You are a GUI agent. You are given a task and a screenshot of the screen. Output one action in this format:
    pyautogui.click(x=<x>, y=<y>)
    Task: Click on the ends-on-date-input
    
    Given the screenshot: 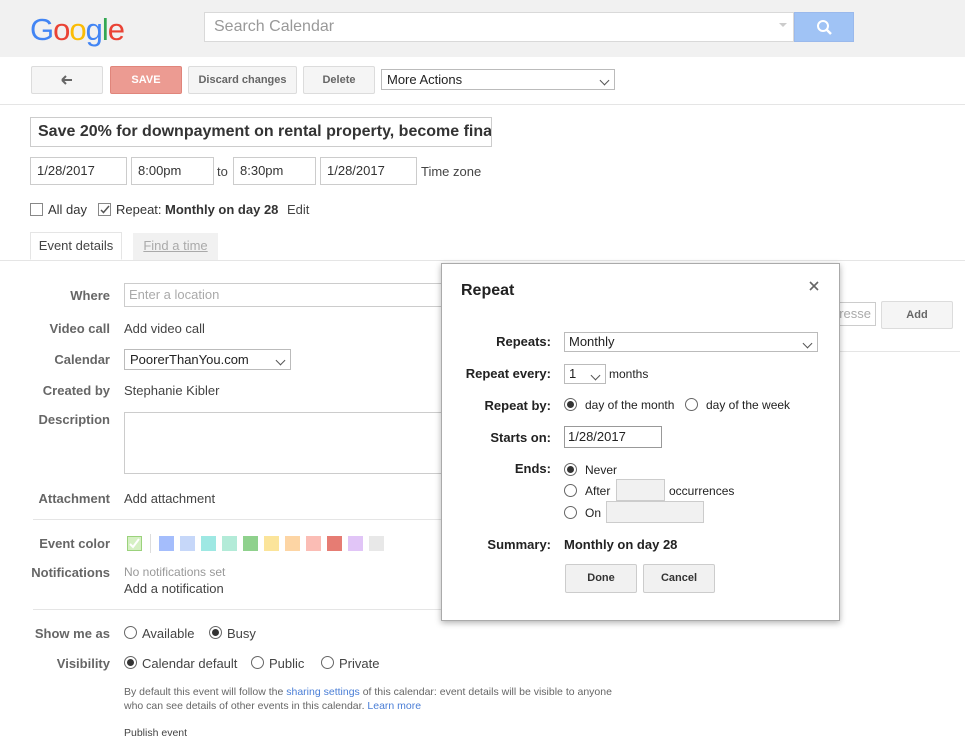 What is the action you would take?
    pyautogui.click(x=655, y=512)
    